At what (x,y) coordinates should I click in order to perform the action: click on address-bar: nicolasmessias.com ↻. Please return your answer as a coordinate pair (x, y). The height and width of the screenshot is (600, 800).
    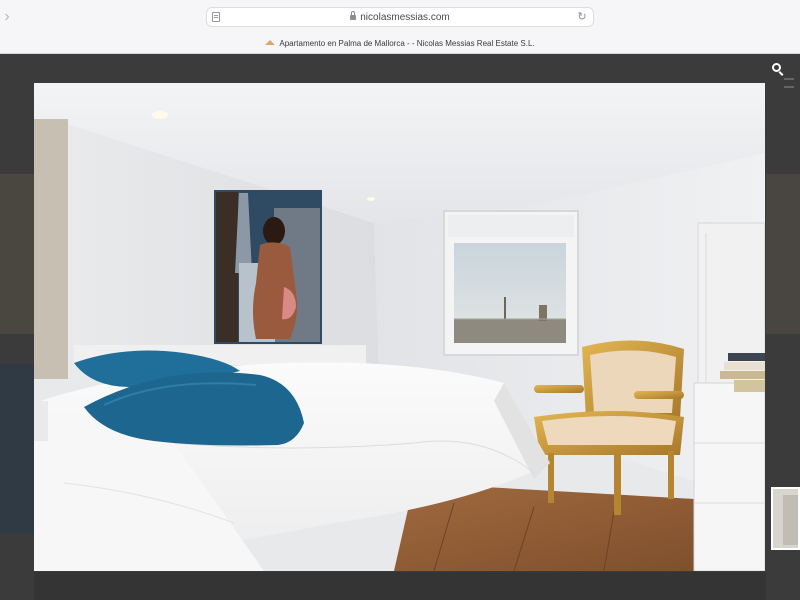
    Looking at the image, I should click on (400, 17).